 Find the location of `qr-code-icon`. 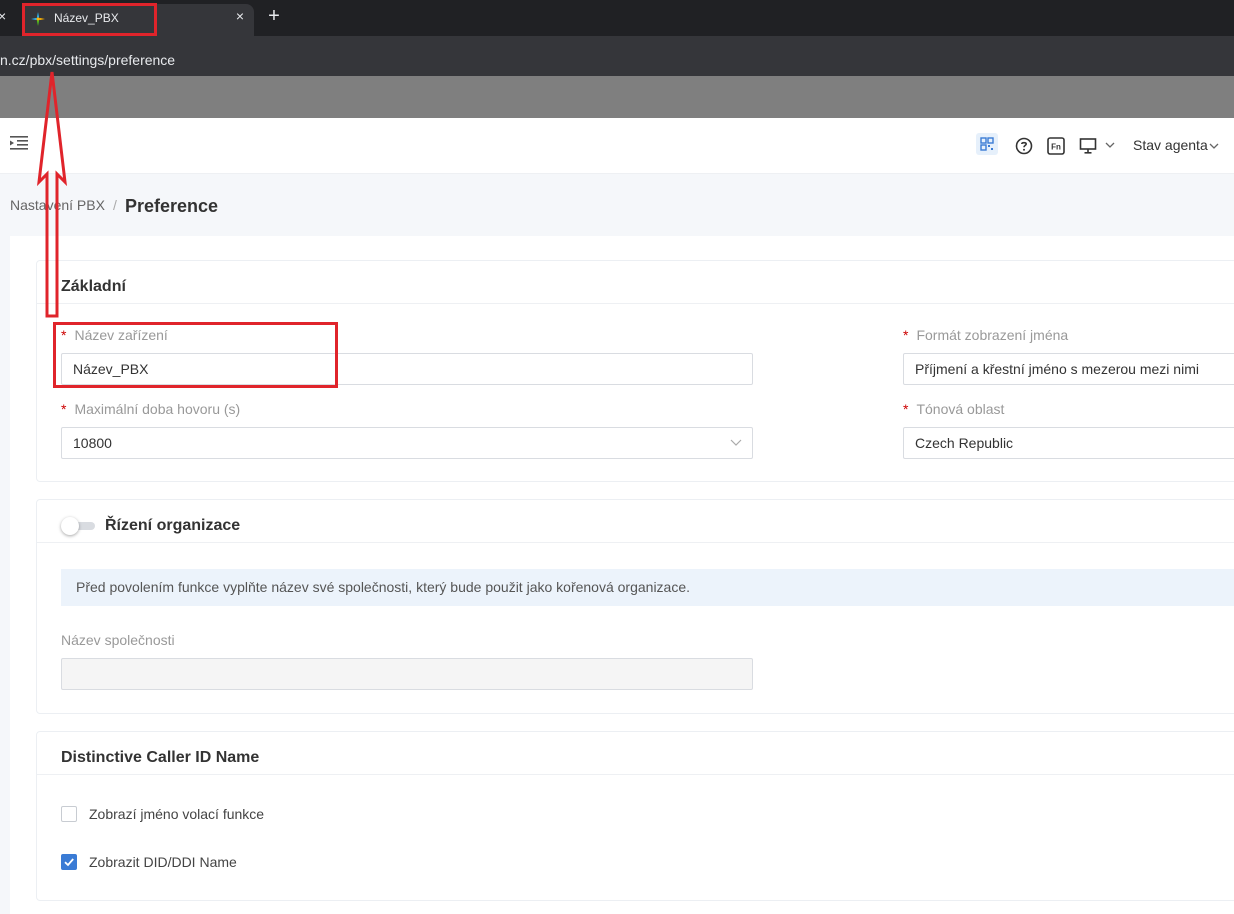

qr-code-icon is located at coordinates (987, 144).